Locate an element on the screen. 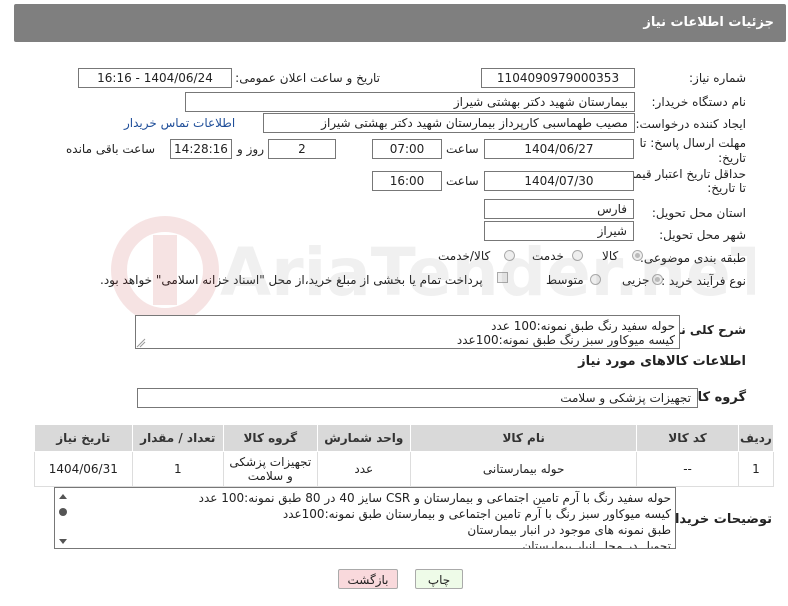 Image resolution: width=788 pixels, height=606 pixels. col-quantity: تعداد / مقدار is located at coordinates (178, 438).